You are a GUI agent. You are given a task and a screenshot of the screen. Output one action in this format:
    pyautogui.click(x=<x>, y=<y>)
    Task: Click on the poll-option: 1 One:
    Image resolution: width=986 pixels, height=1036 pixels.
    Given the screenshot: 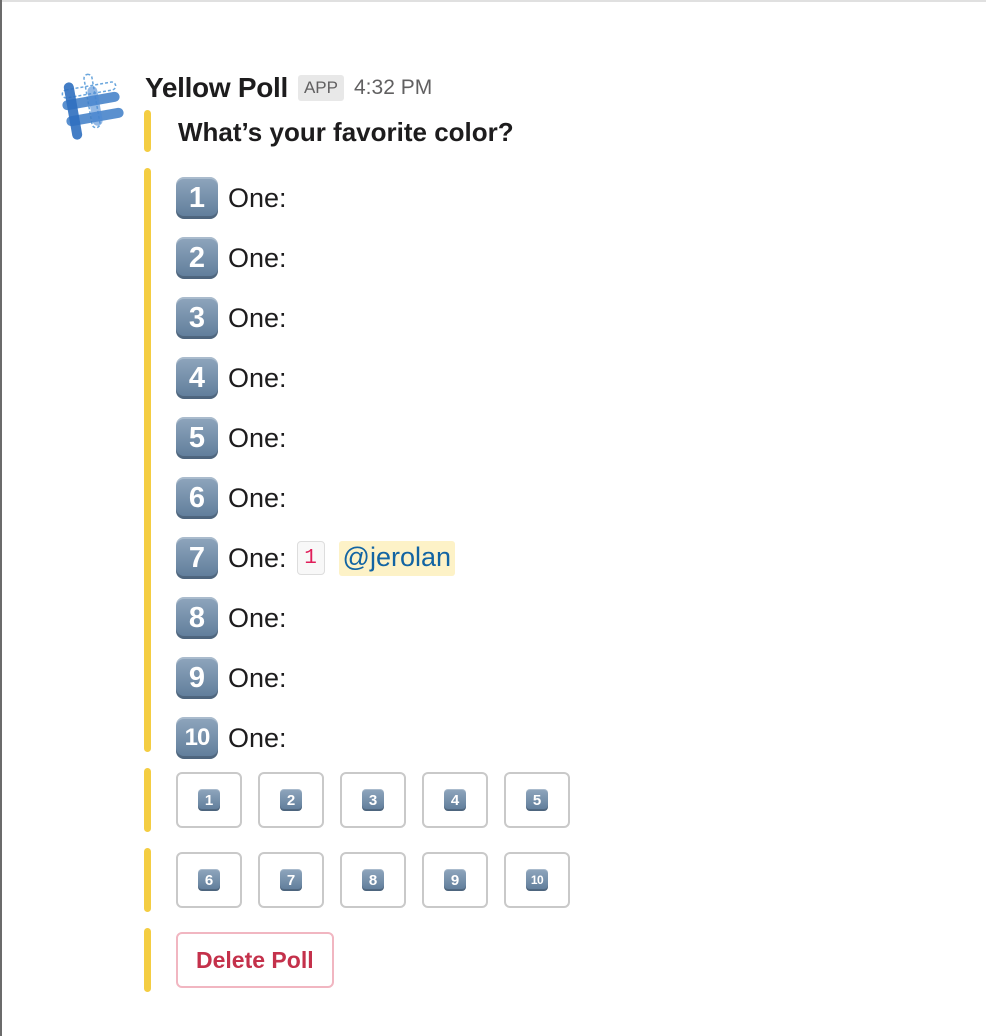 What is the action you would take?
    pyautogui.click(x=315, y=198)
    